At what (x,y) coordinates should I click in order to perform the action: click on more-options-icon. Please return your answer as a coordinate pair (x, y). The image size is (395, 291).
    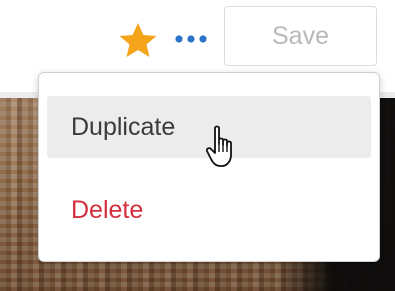
    Looking at the image, I should click on (191, 39).